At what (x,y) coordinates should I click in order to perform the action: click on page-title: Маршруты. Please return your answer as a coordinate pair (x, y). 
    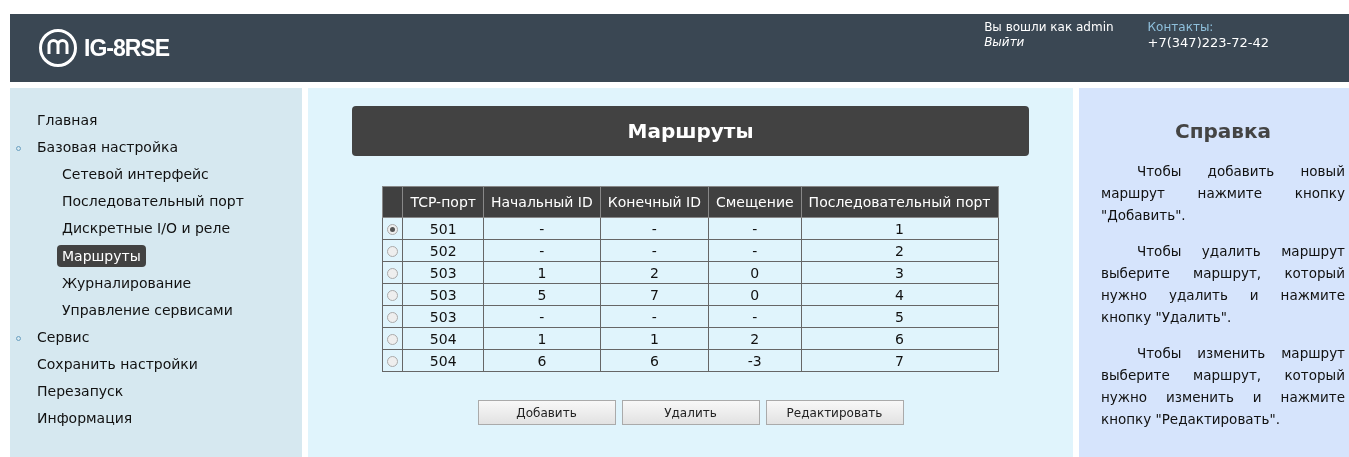
    Looking at the image, I should click on (690, 131).